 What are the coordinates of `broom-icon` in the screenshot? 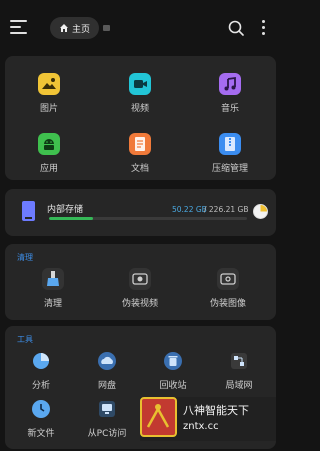 It's located at (53, 279).